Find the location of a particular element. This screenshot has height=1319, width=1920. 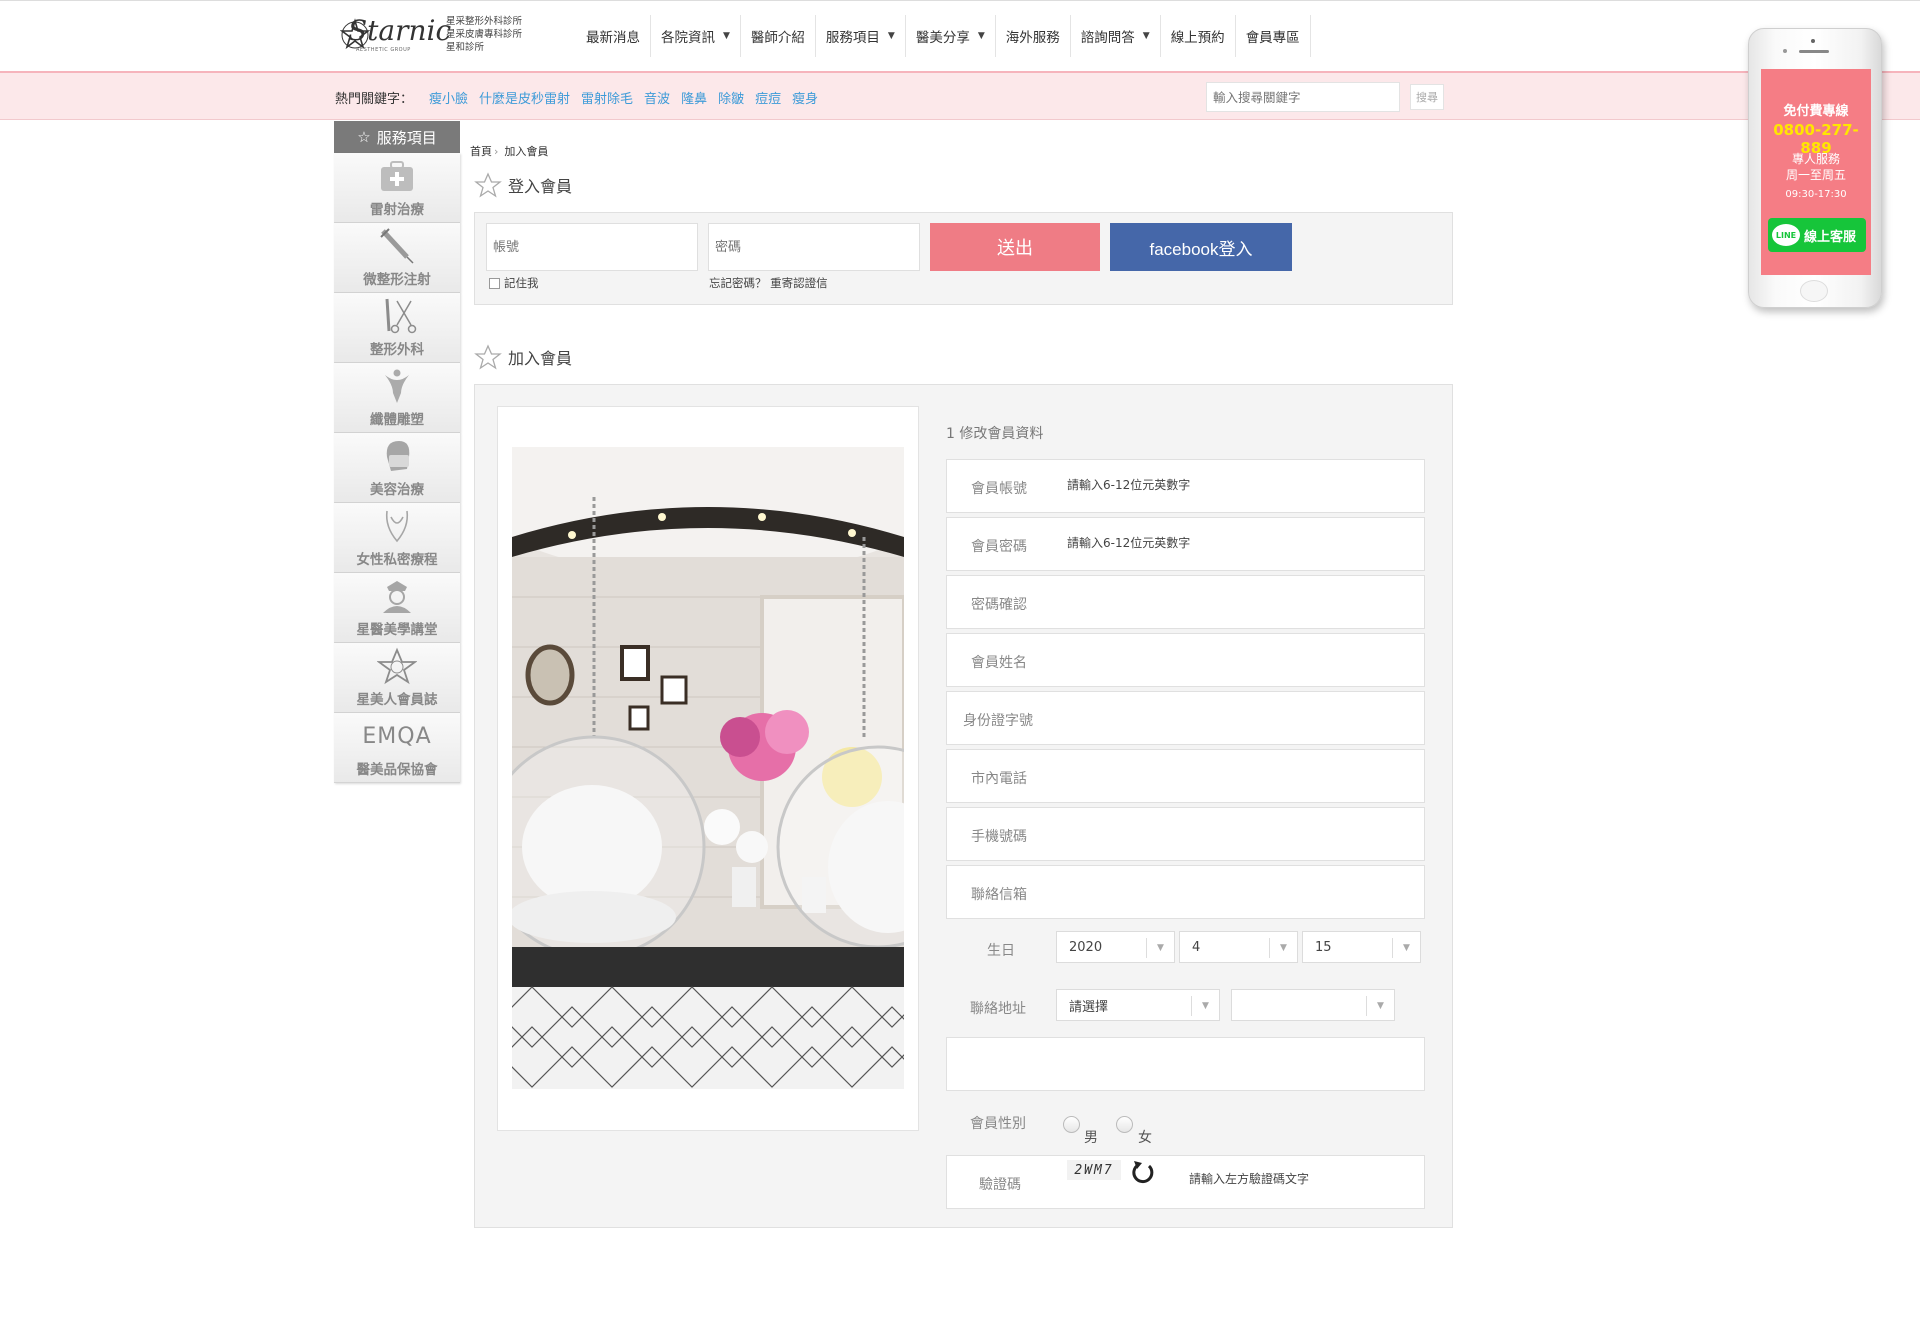

hotline-title: 免付費專線 is located at coordinates (1816, 111).